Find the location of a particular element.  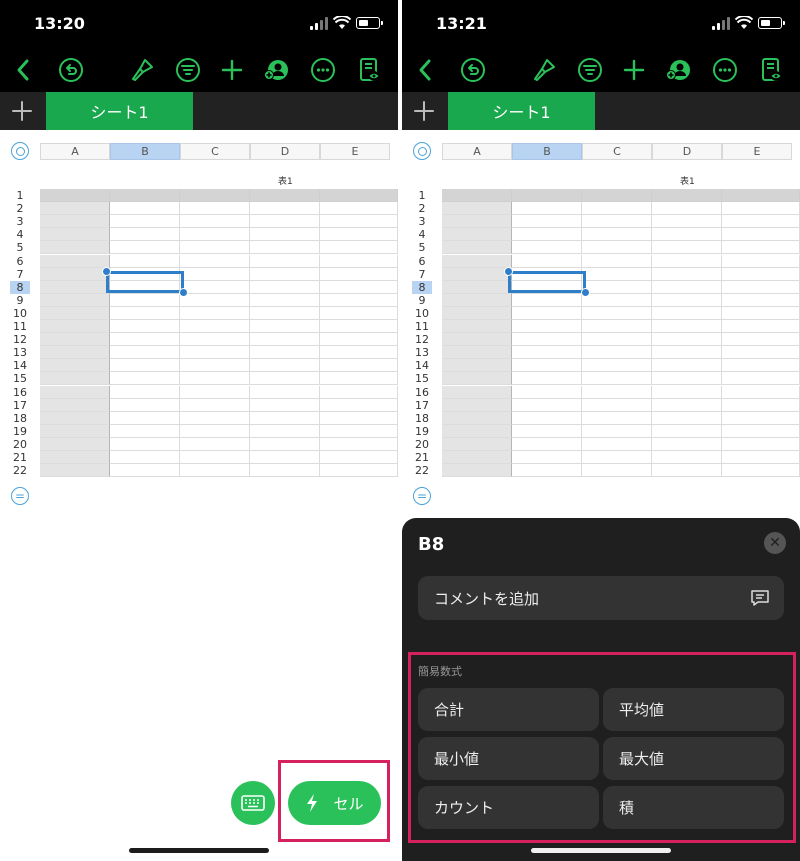

back-chevron-icon is located at coordinates (24, 70).